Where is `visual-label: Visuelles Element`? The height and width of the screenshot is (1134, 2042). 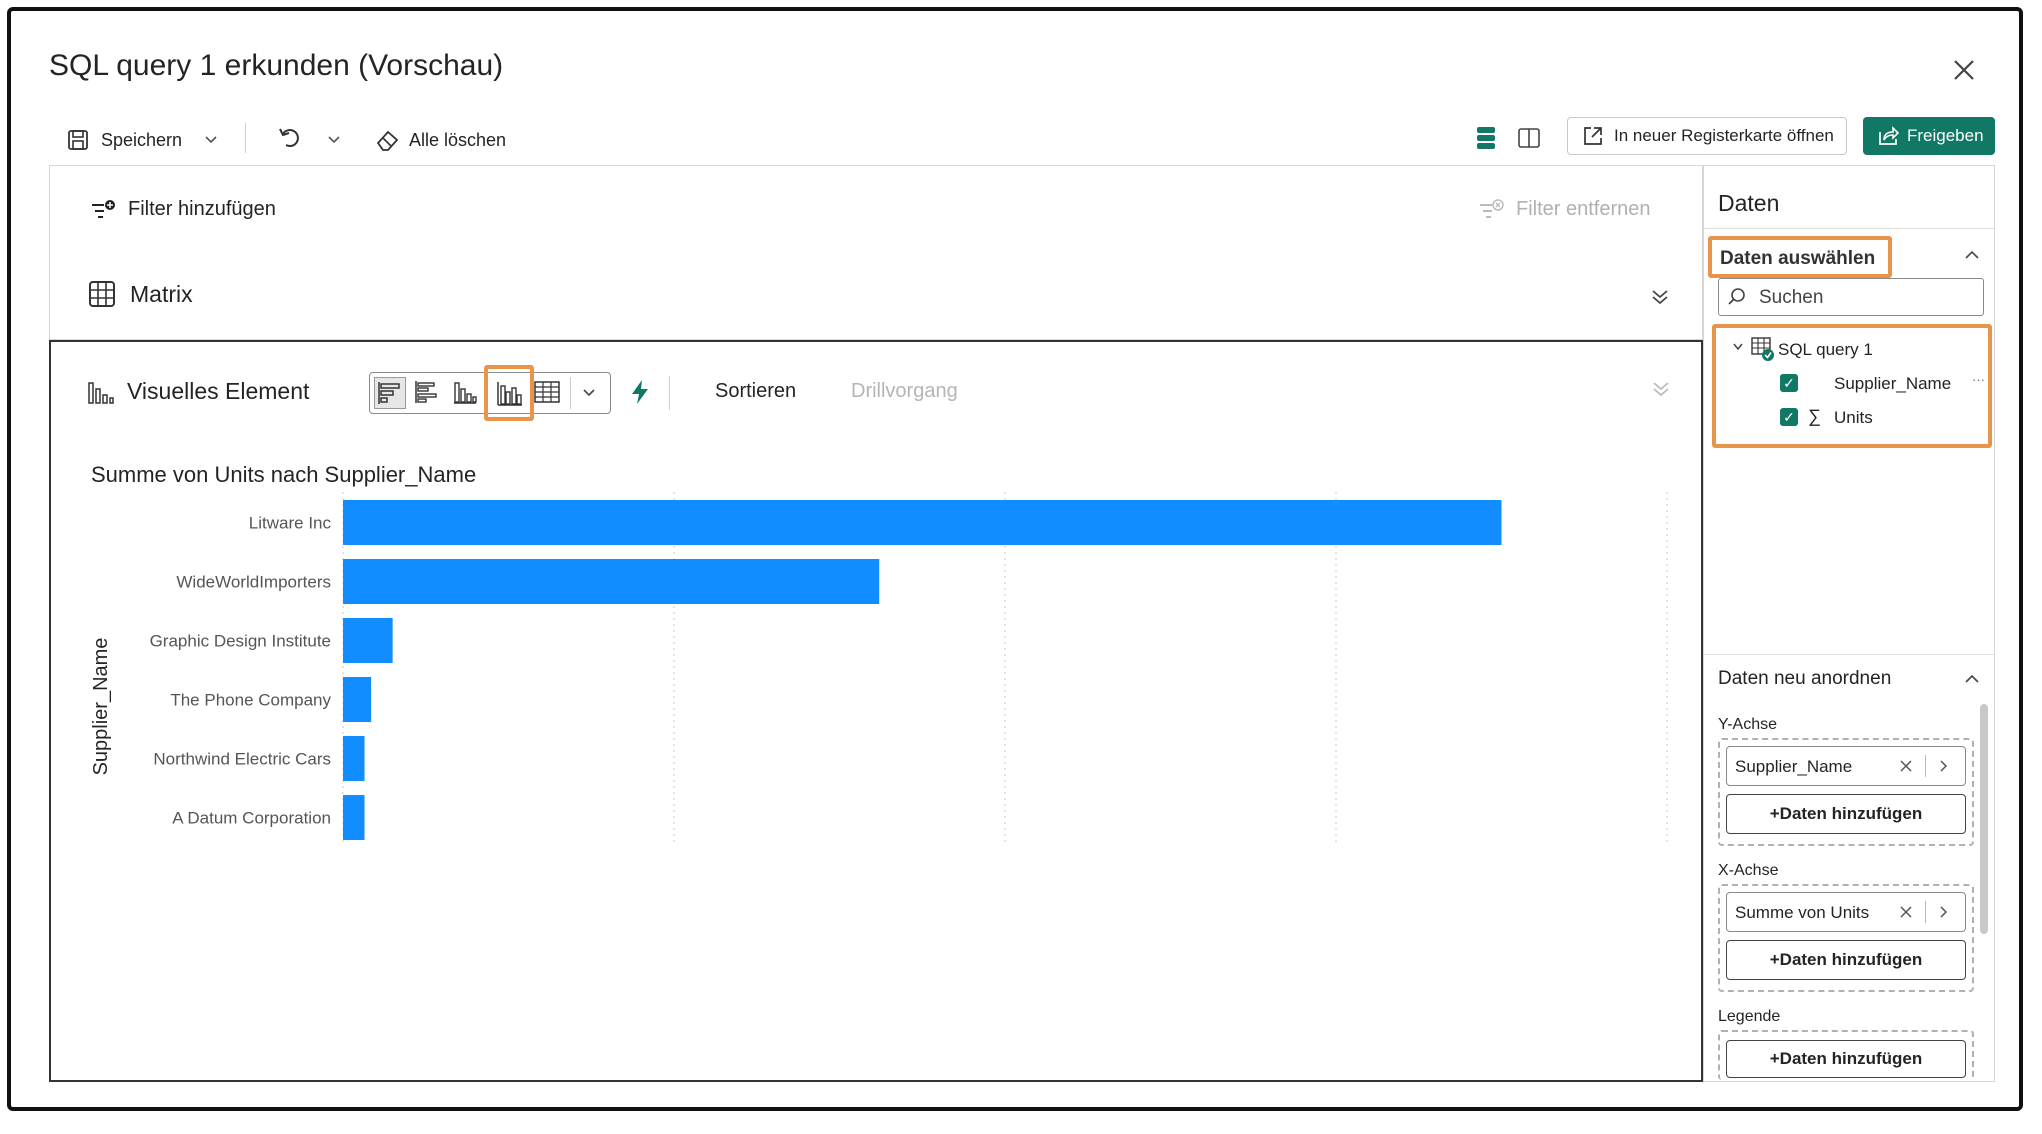 visual-label: Visuelles Element is located at coordinates (218, 391).